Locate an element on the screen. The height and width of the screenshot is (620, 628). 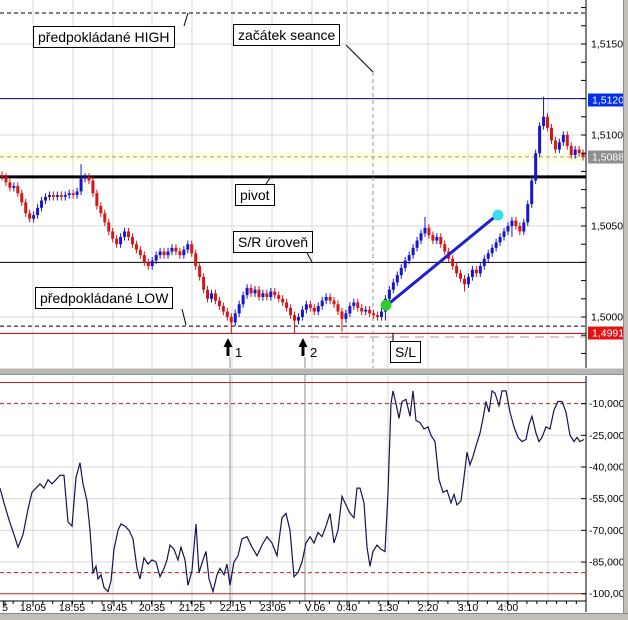
stoploss-label-box: S/L is located at coordinates (406, 352).